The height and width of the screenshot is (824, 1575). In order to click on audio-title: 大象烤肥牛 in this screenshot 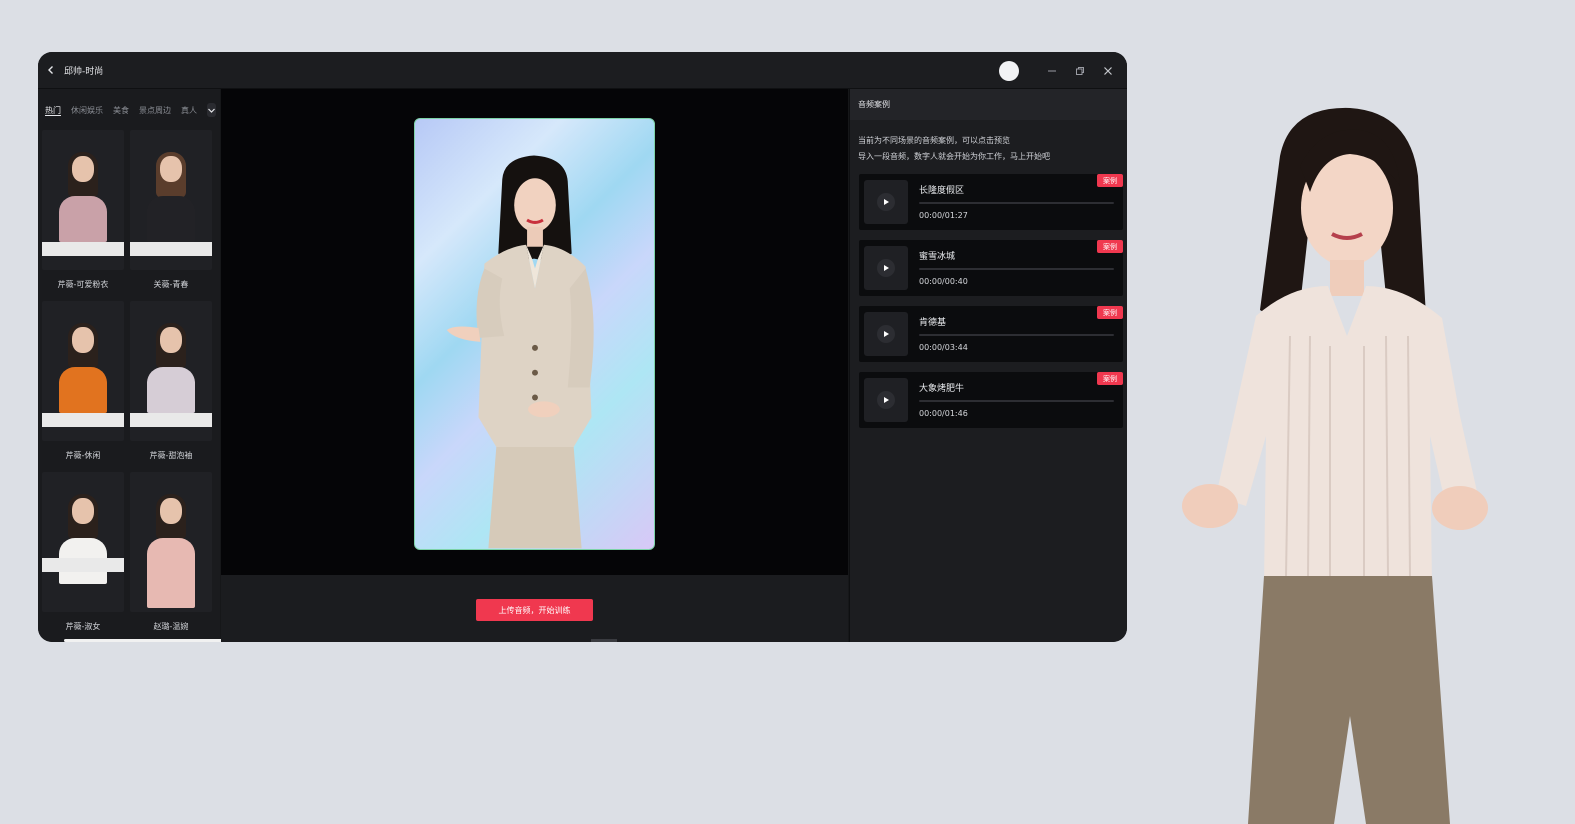, I will do `click(942, 389)`.